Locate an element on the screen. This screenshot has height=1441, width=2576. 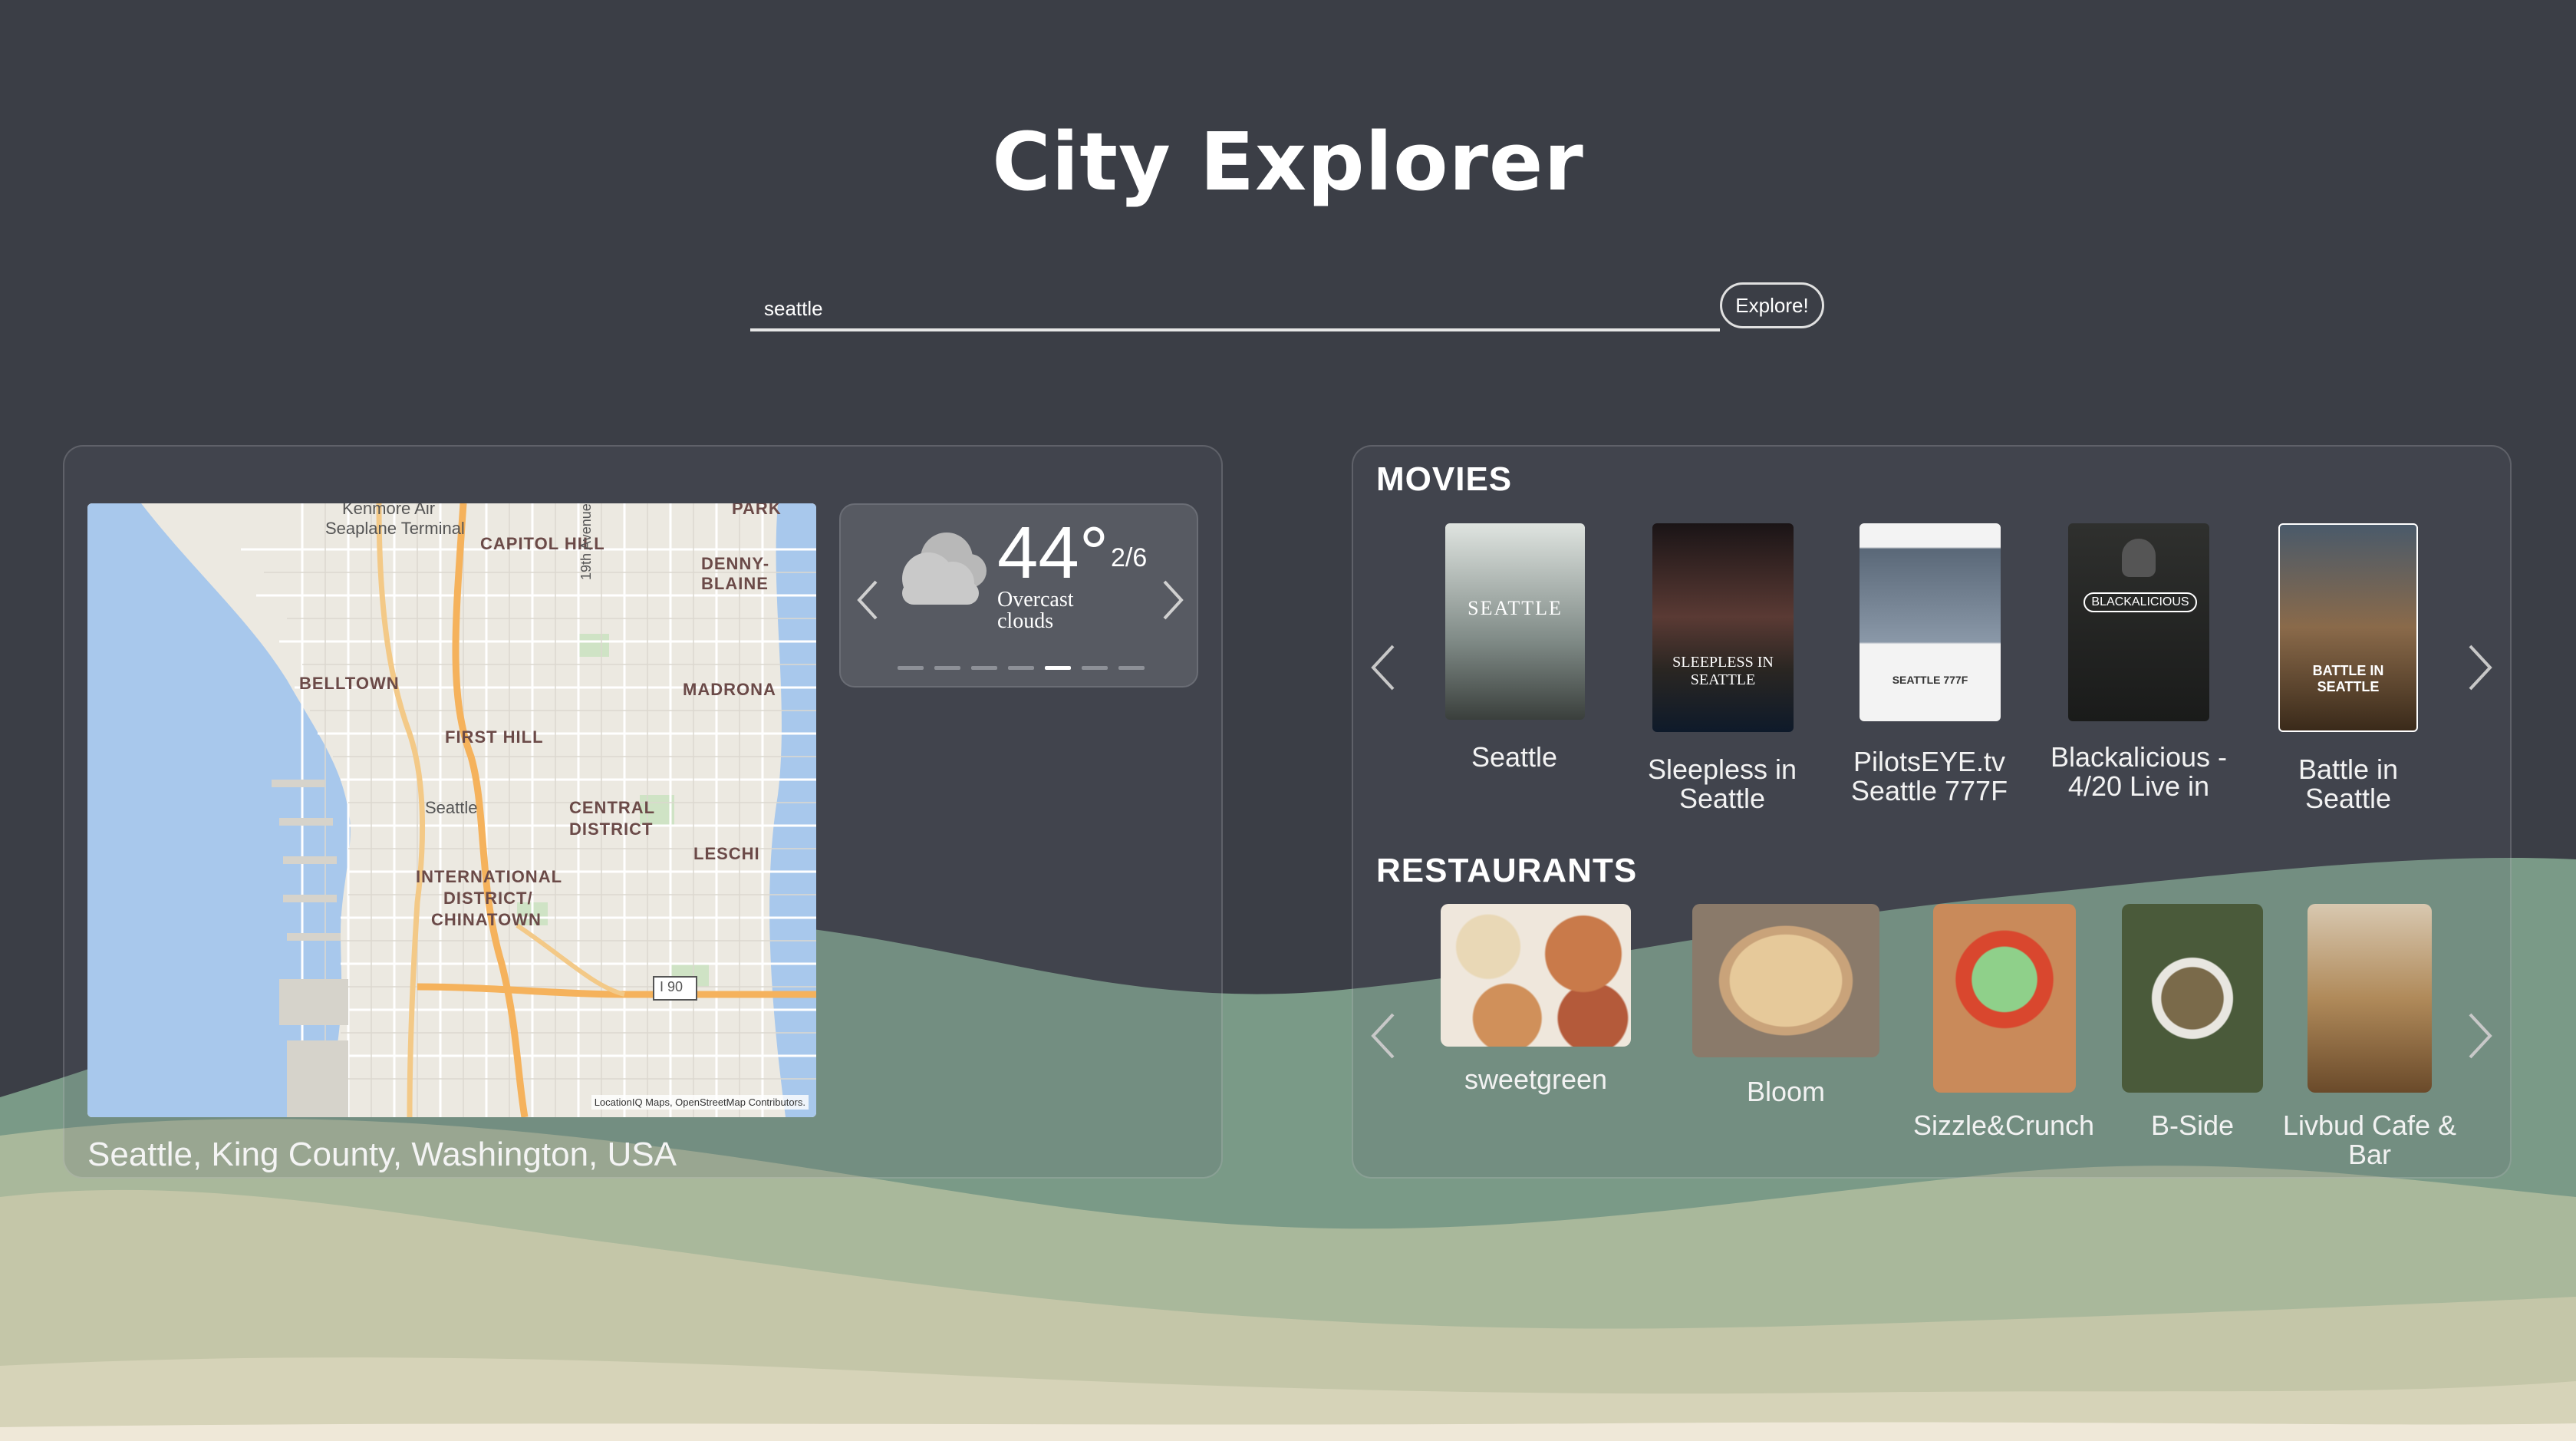
map-label-leschi: LESCHI is located at coordinates (726, 854).